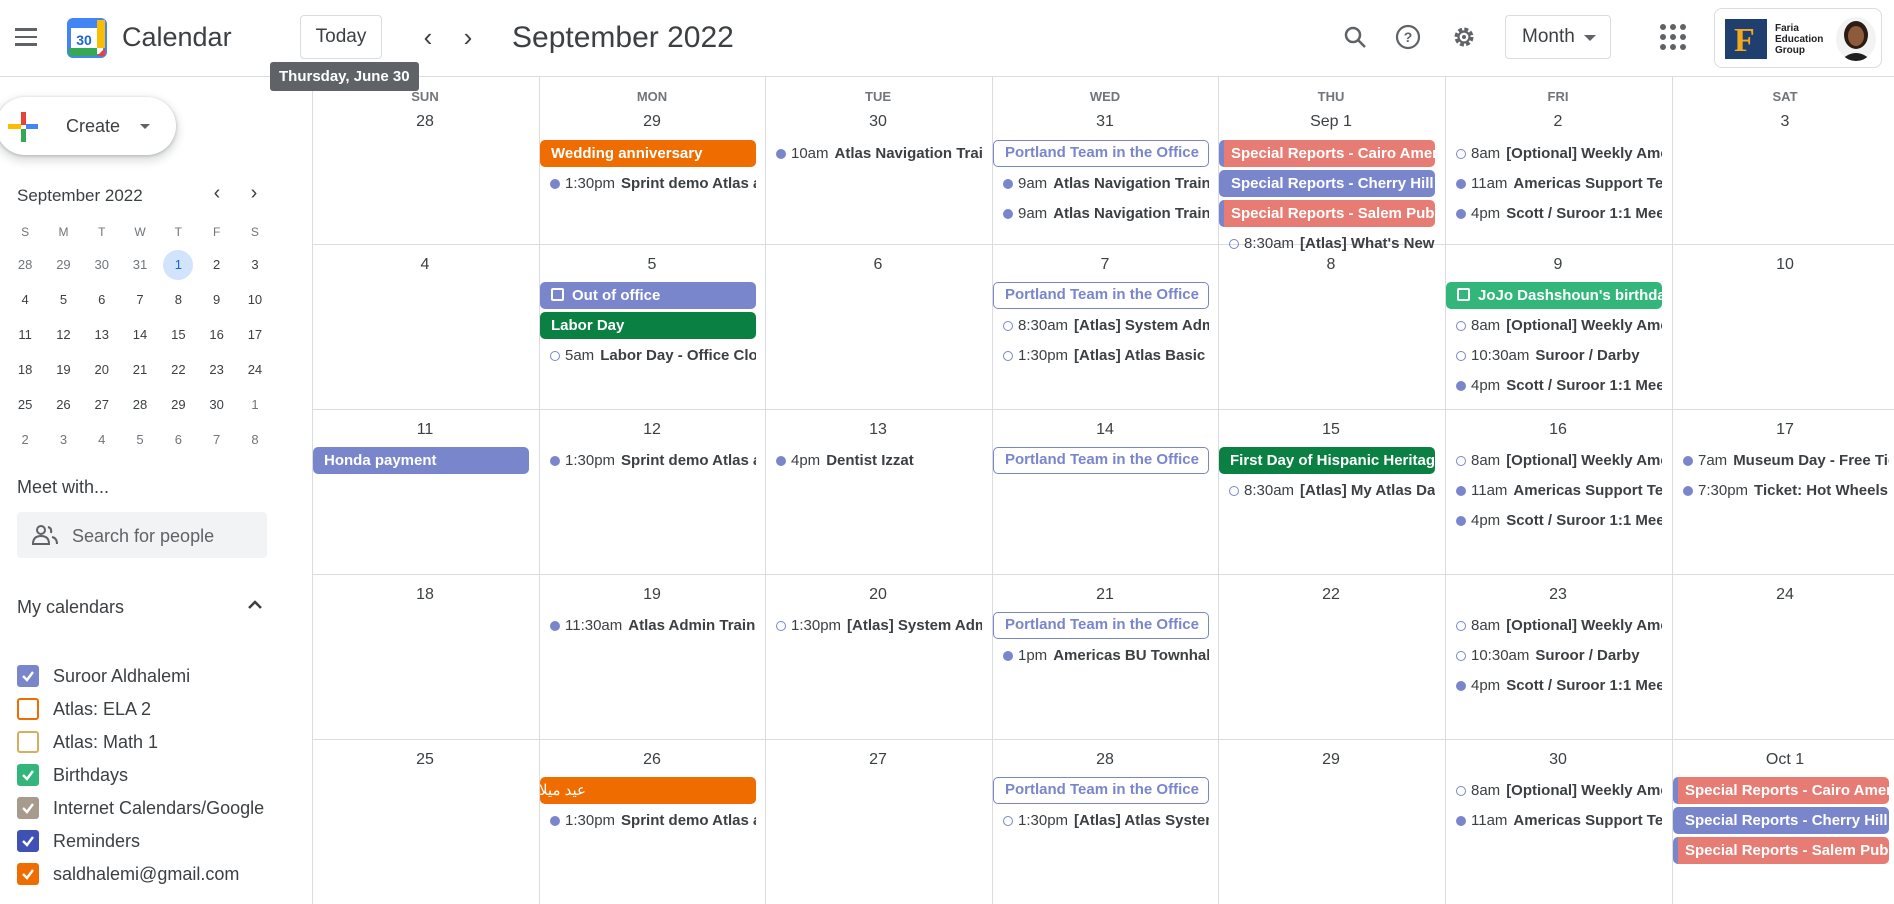 The width and height of the screenshot is (1894, 904). What do you see at coordinates (1331, 265) in the screenshot?
I see `day-number: 8` at bounding box center [1331, 265].